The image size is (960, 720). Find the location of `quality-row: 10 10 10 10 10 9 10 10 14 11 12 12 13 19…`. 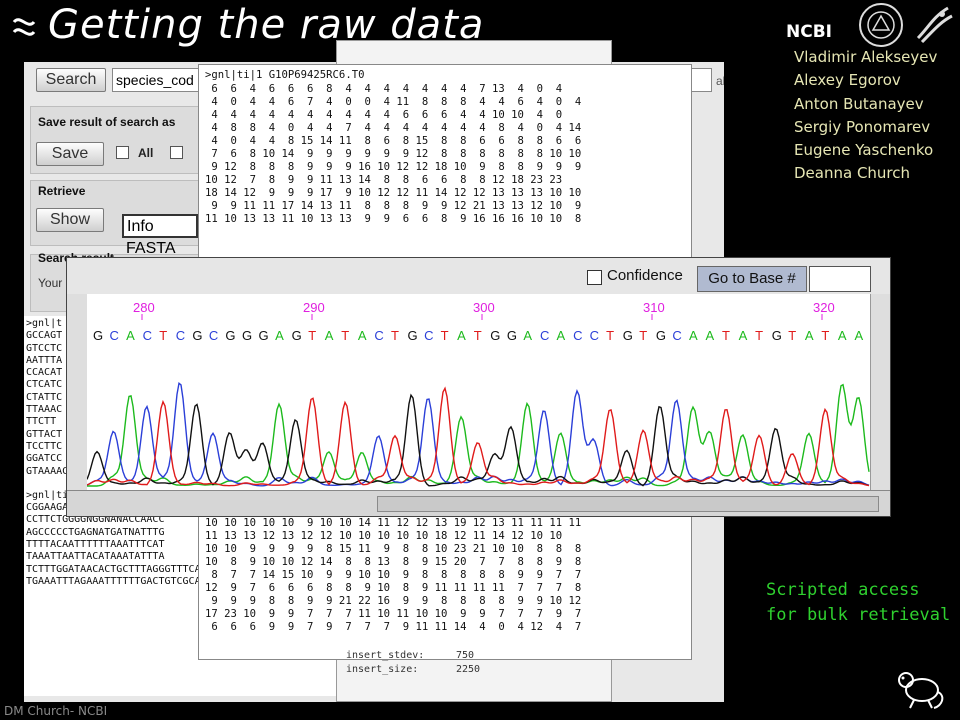

quality-row: 10 10 10 10 10 9 10 10 14 11 12 12 13 19… is located at coordinates (393, 523).